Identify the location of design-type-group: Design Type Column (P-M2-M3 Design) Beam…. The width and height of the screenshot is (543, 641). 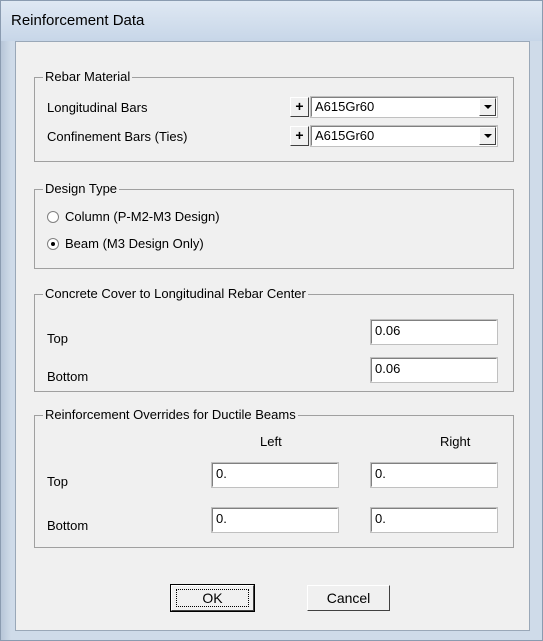
(274, 225).